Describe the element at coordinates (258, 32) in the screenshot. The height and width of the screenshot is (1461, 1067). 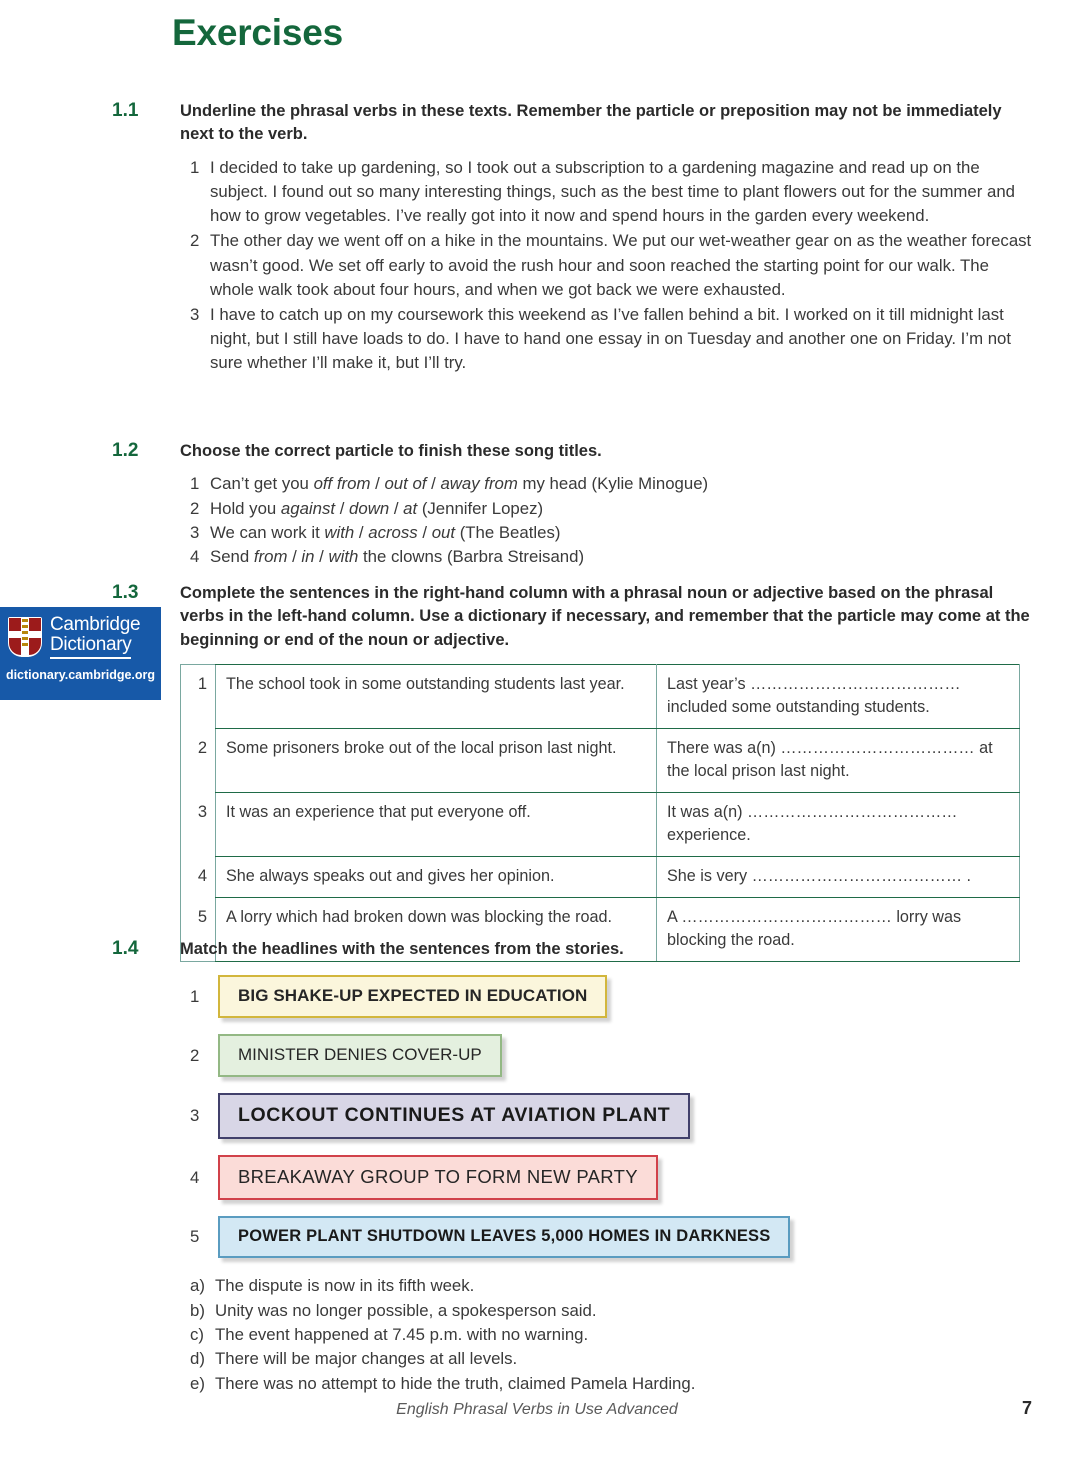
I see `page-title: Exercises` at that location.